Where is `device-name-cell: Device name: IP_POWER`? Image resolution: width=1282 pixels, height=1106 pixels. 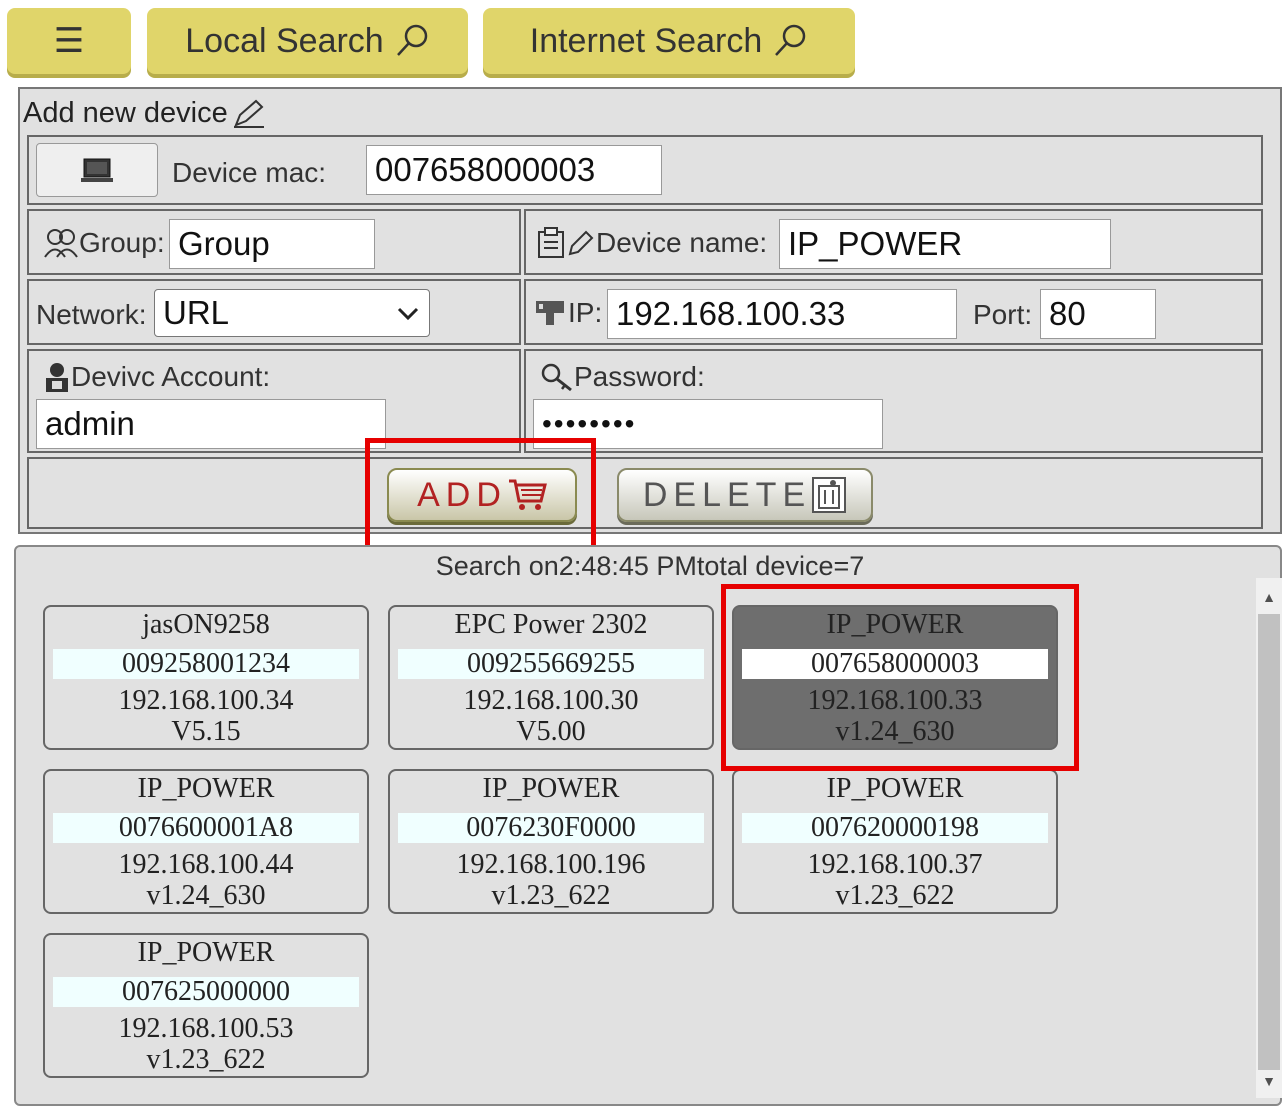 device-name-cell: Device name: IP_POWER is located at coordinates (893, 242).